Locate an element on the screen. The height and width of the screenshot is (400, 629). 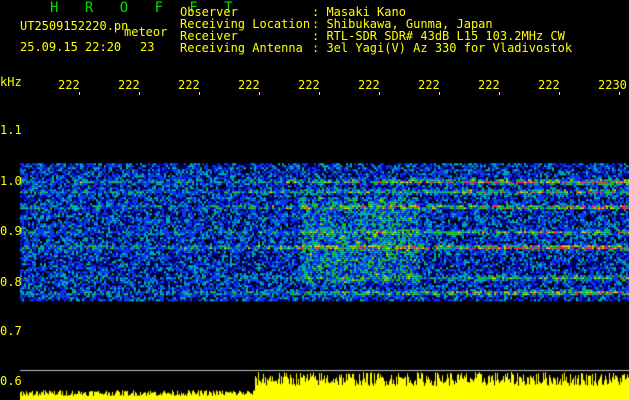
count: 23 is located at coordinates (147, 47).